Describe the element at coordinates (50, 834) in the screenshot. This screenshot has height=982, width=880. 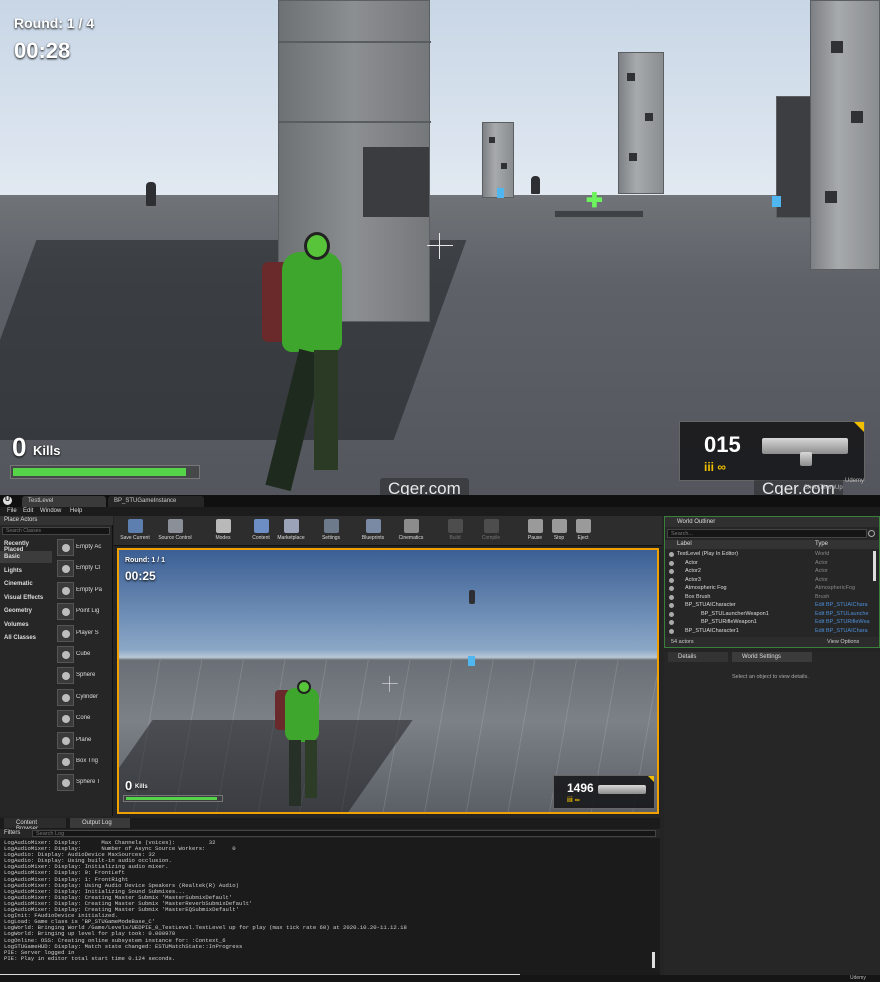
I see `search-placeholder: Search Log` at that location.